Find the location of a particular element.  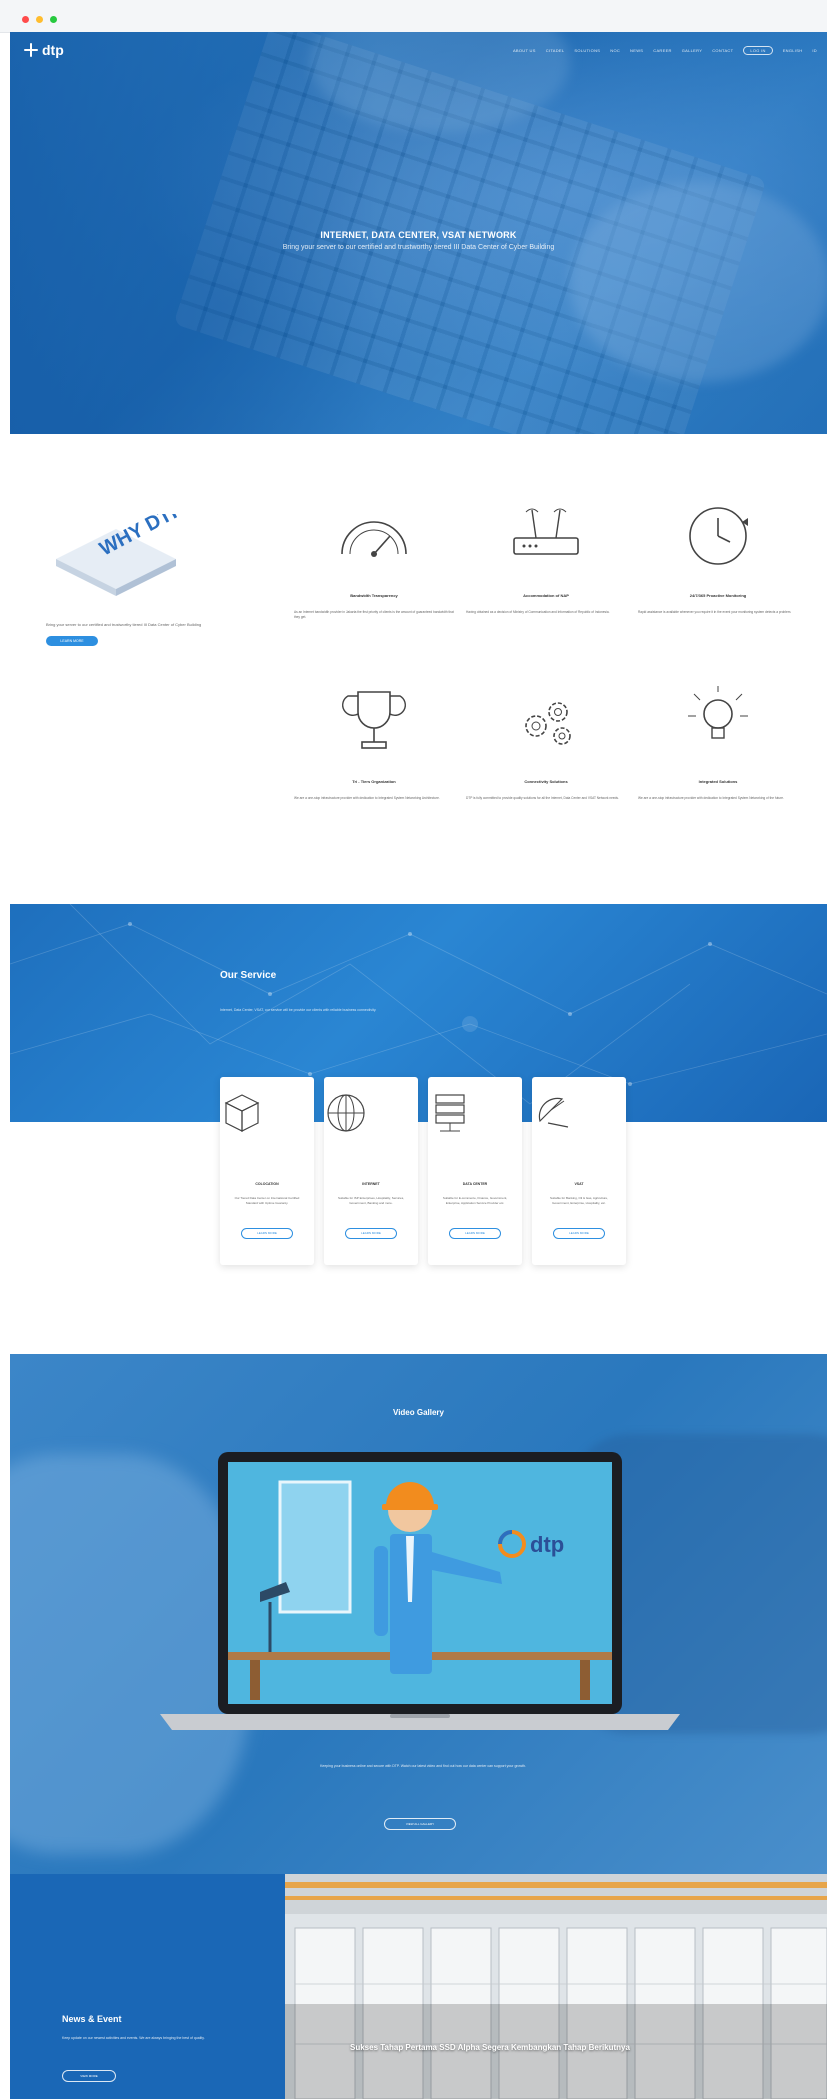

nav-link-contact: CONTACT is located at coordinates (722, 50).